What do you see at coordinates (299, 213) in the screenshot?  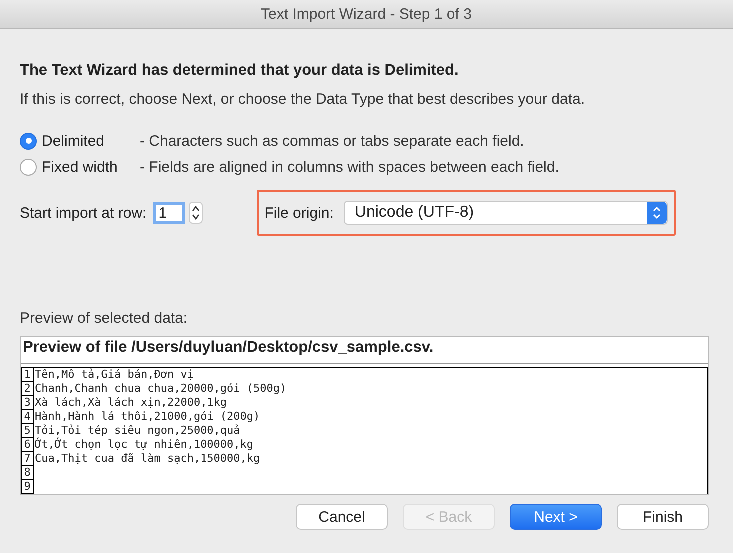 I see `file-origin-label: File origin:` at bounding box center [299, 213].